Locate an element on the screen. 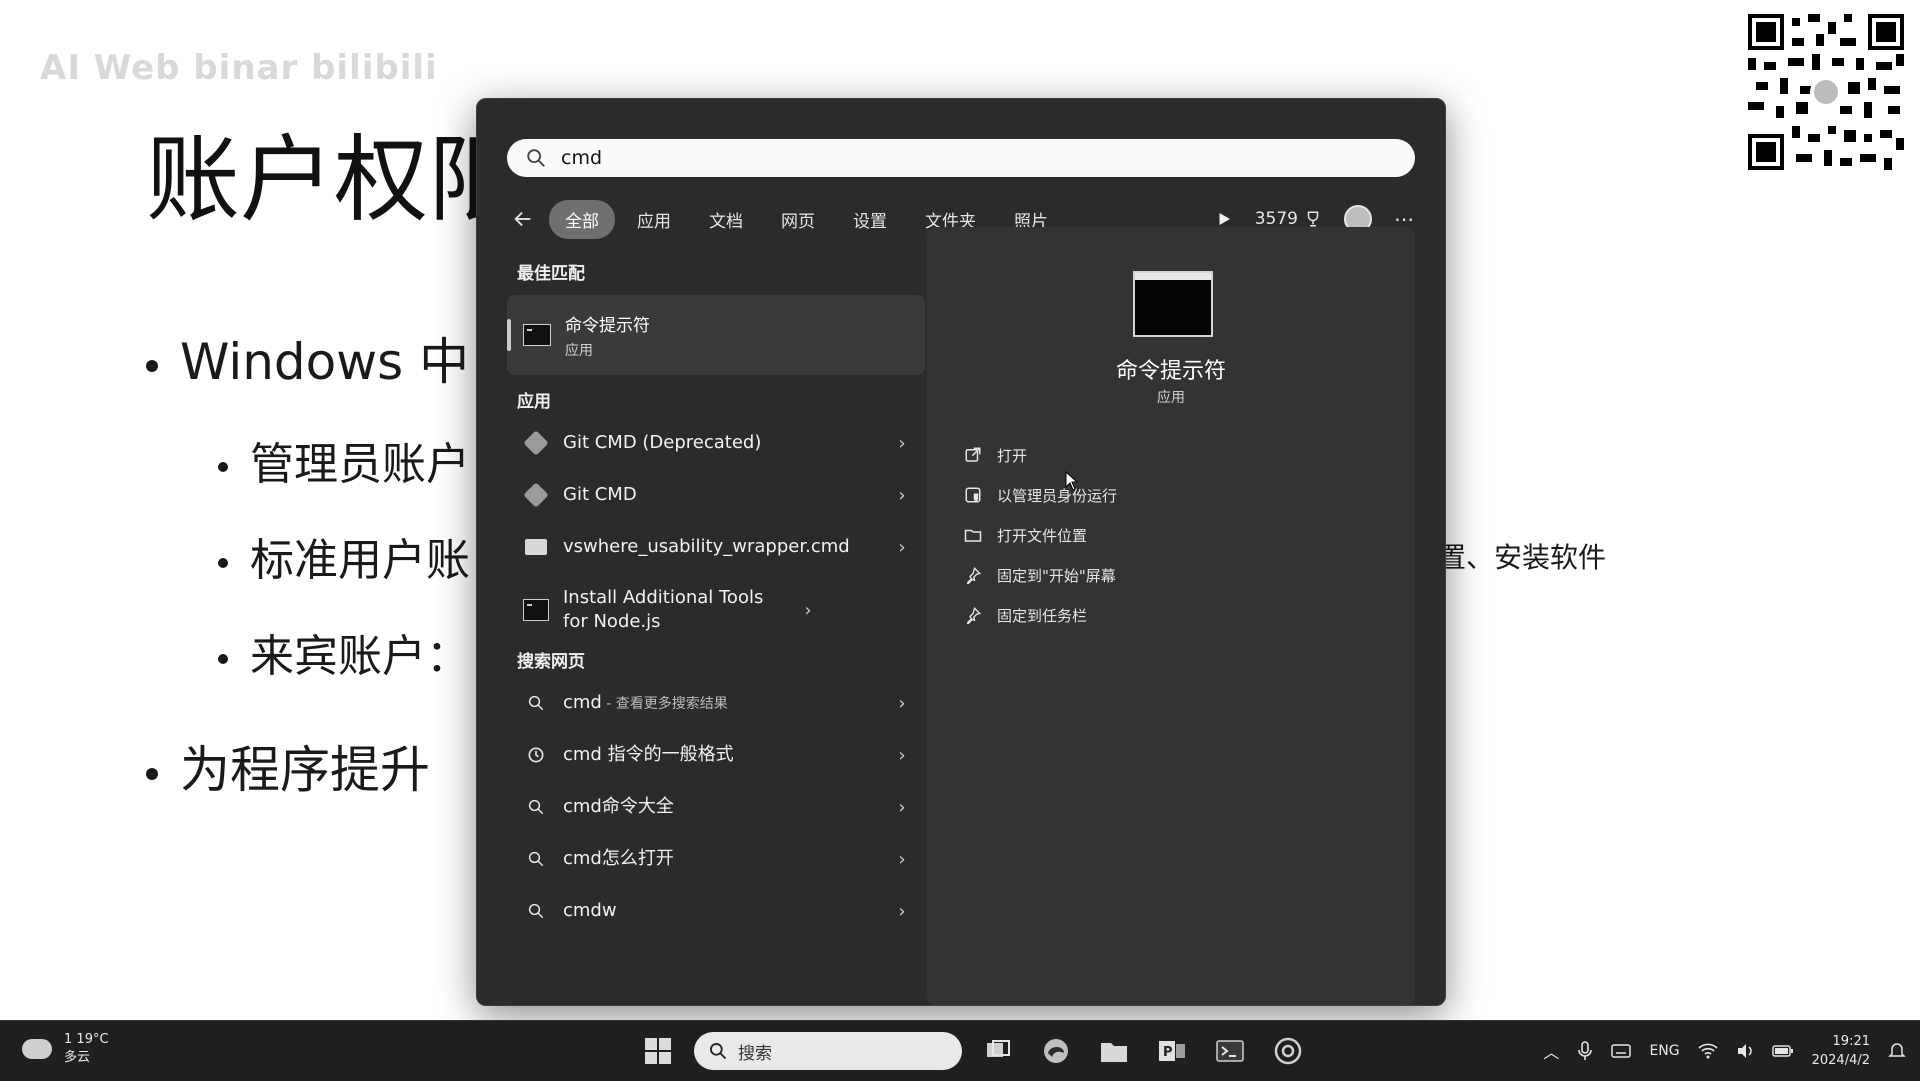 The width and height of the screenshot is (1920, 1081). run-as-admin-action: 以管理员身份运行 is located at coordinates (1040, 495).